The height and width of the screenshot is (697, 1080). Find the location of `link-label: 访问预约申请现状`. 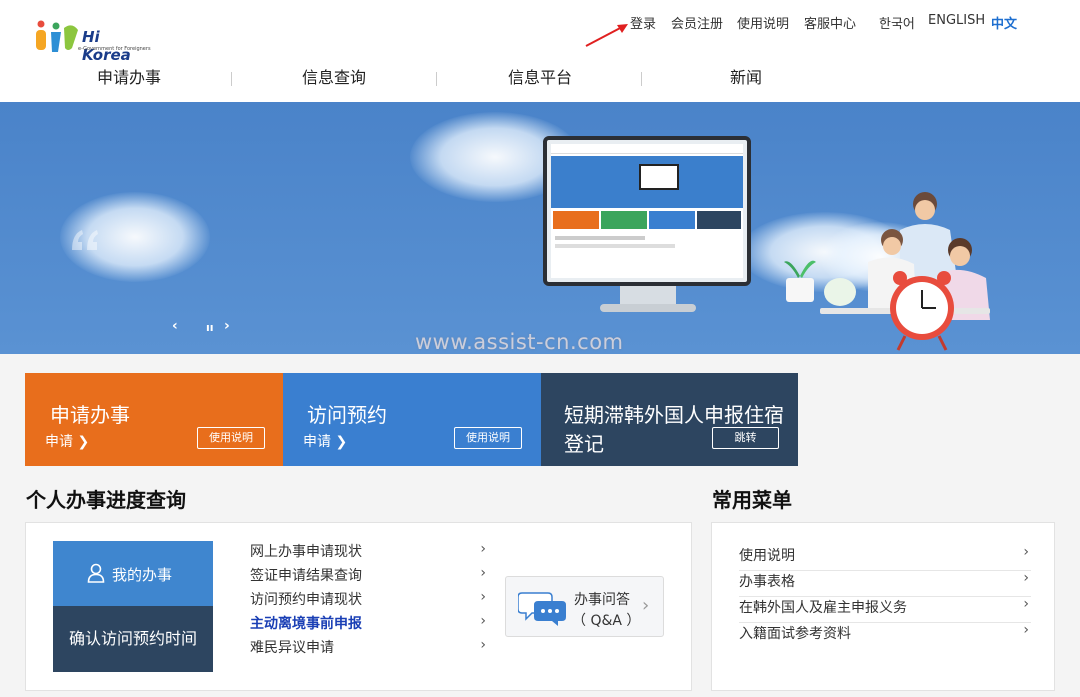

link-label: 访问预约申请现状 is located at coordinates (306, 600).